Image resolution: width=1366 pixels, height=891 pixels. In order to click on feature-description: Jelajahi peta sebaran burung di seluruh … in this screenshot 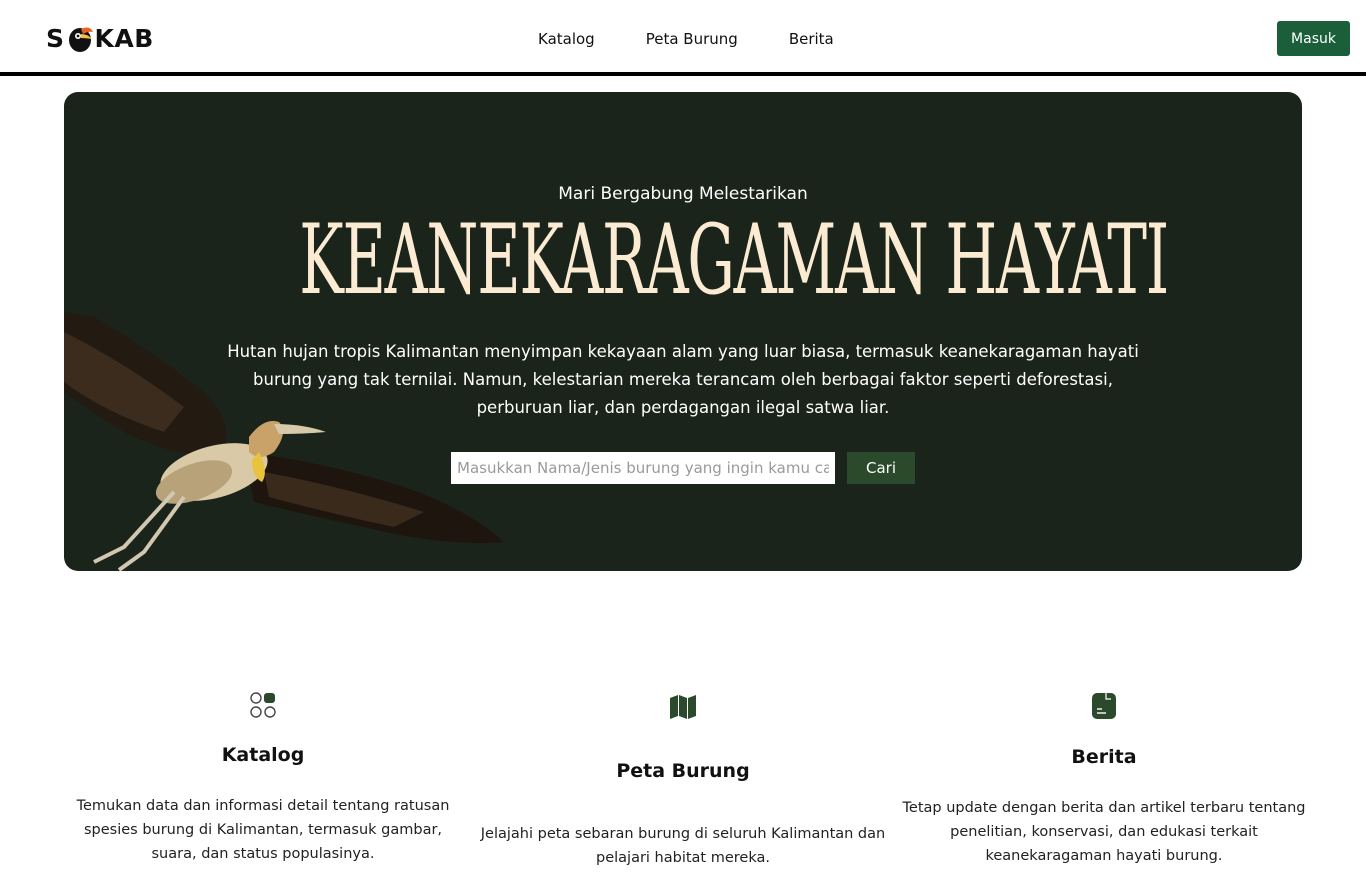, I will do `click(683, 846)`.